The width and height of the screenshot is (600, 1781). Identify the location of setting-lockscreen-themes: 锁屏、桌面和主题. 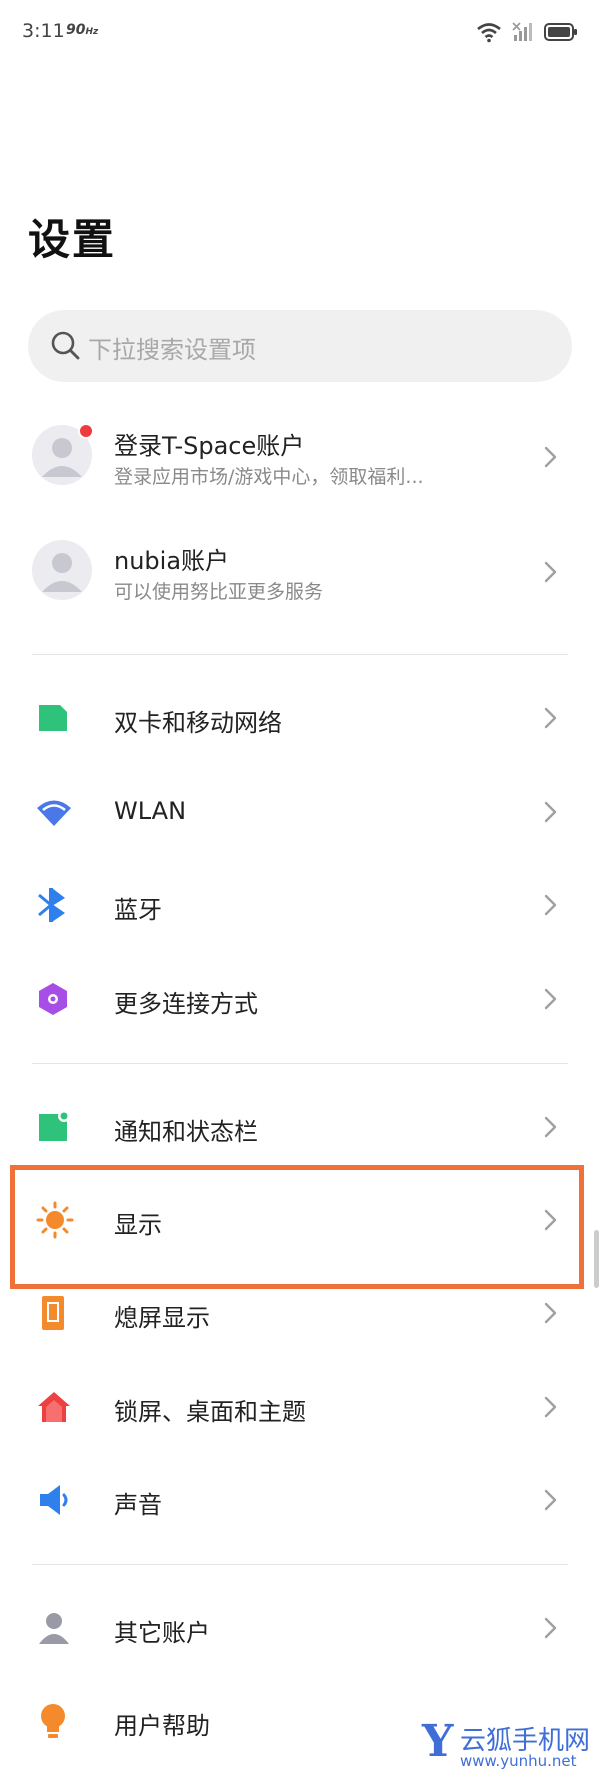
(300, 1407).